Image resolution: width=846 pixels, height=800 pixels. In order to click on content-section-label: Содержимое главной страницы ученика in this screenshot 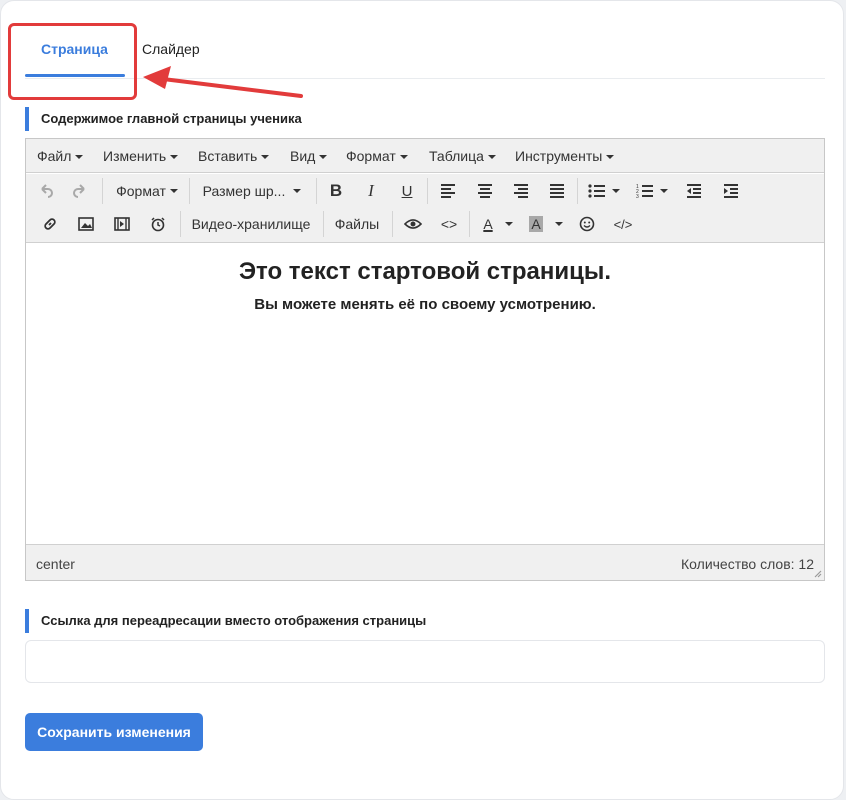, I will do `click(163, 119)`.